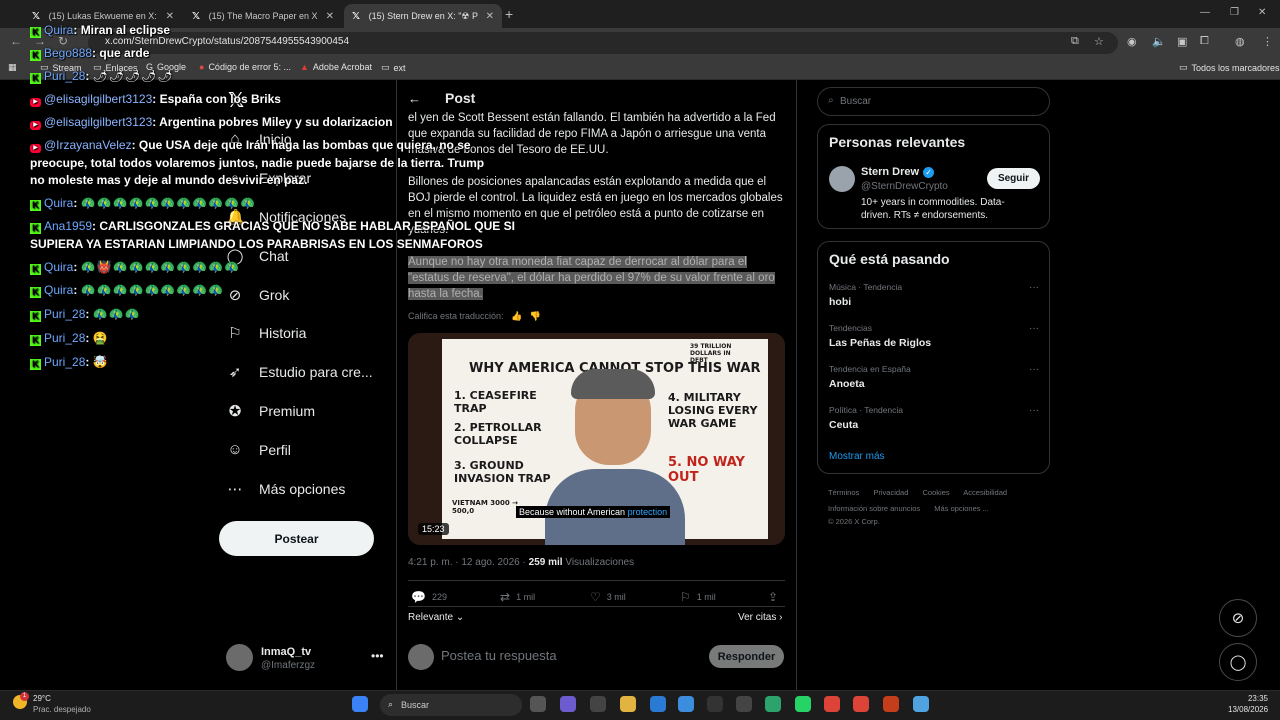  I want to click on task-view-icon, so click(538, 704).